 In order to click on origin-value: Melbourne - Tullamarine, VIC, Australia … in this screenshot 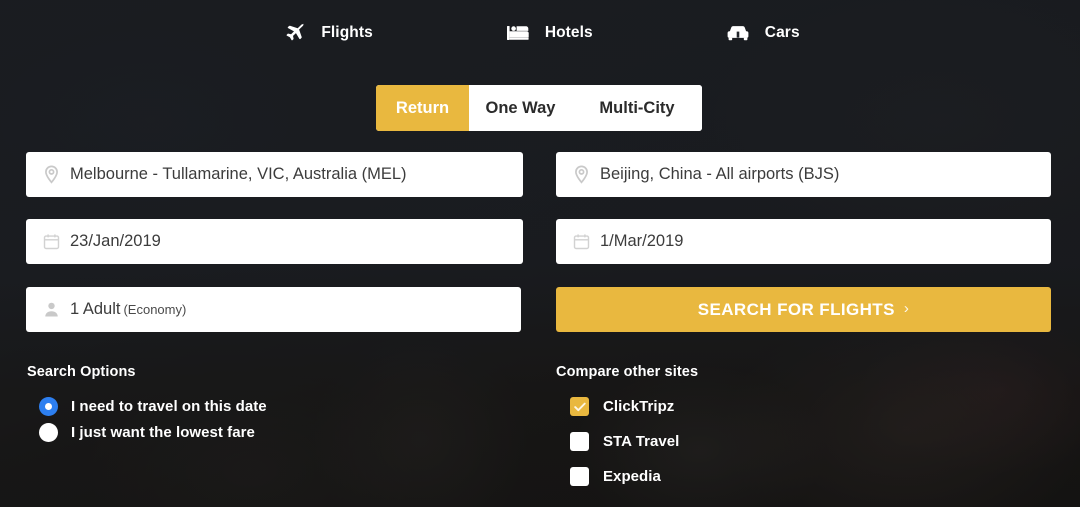, I will do `click(238, 174)`.